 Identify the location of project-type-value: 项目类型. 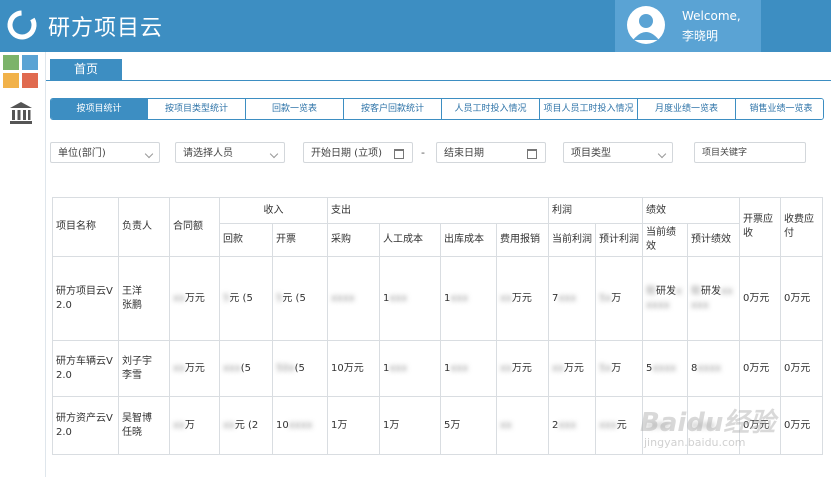
(591, 153).